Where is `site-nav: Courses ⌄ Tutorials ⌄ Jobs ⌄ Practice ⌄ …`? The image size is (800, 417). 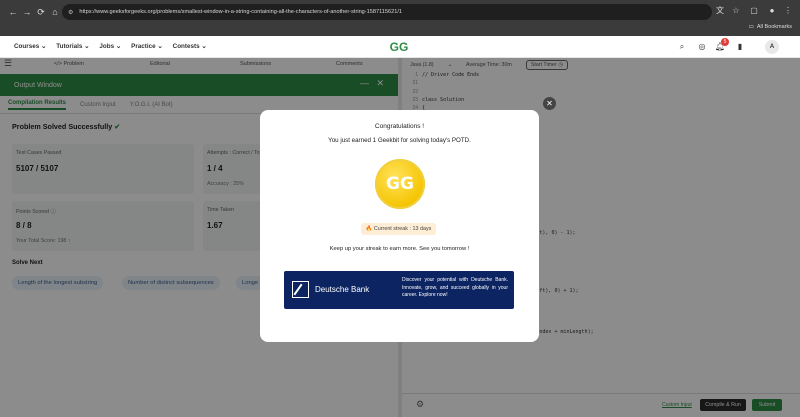
site-nav: Courses ⌄ Tutorials ⌄ Jobs ⌄ Practice ⌄ … is located at coordinates (110, 46).